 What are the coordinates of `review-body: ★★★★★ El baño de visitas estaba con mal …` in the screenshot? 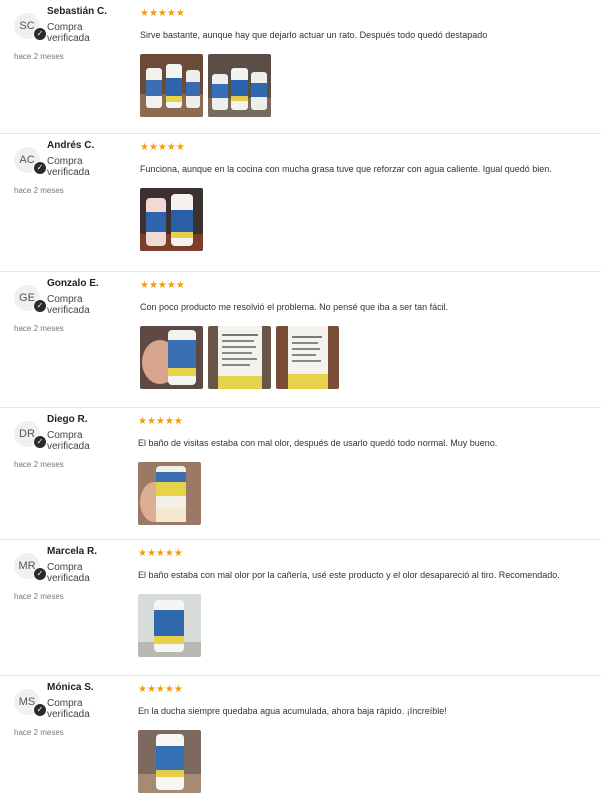 It's located at (369, 471).